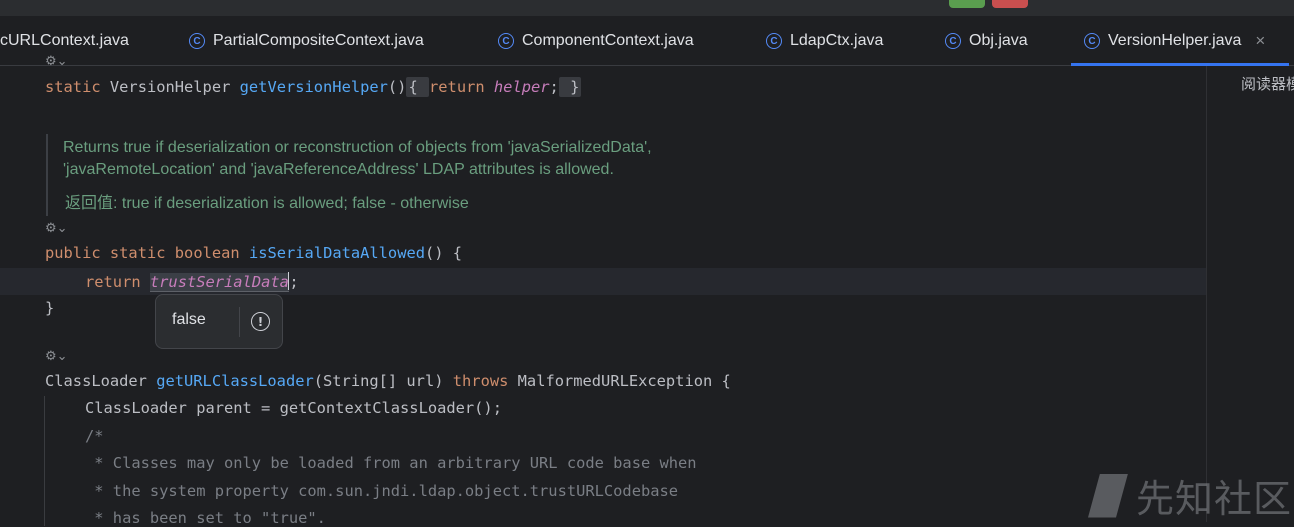 This screenshot has width=1294, height=527. What do you see at coordinates (44, 461) in the screenshot?
I see `indent-guide` at bounding box center [44, 461].